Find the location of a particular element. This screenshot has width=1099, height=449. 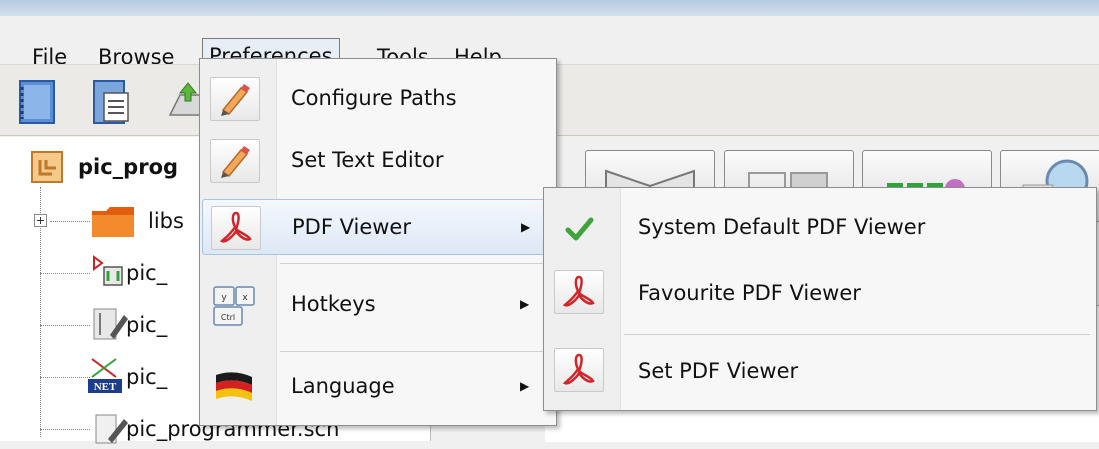

new-project-button is located at coordinates (37, 101).